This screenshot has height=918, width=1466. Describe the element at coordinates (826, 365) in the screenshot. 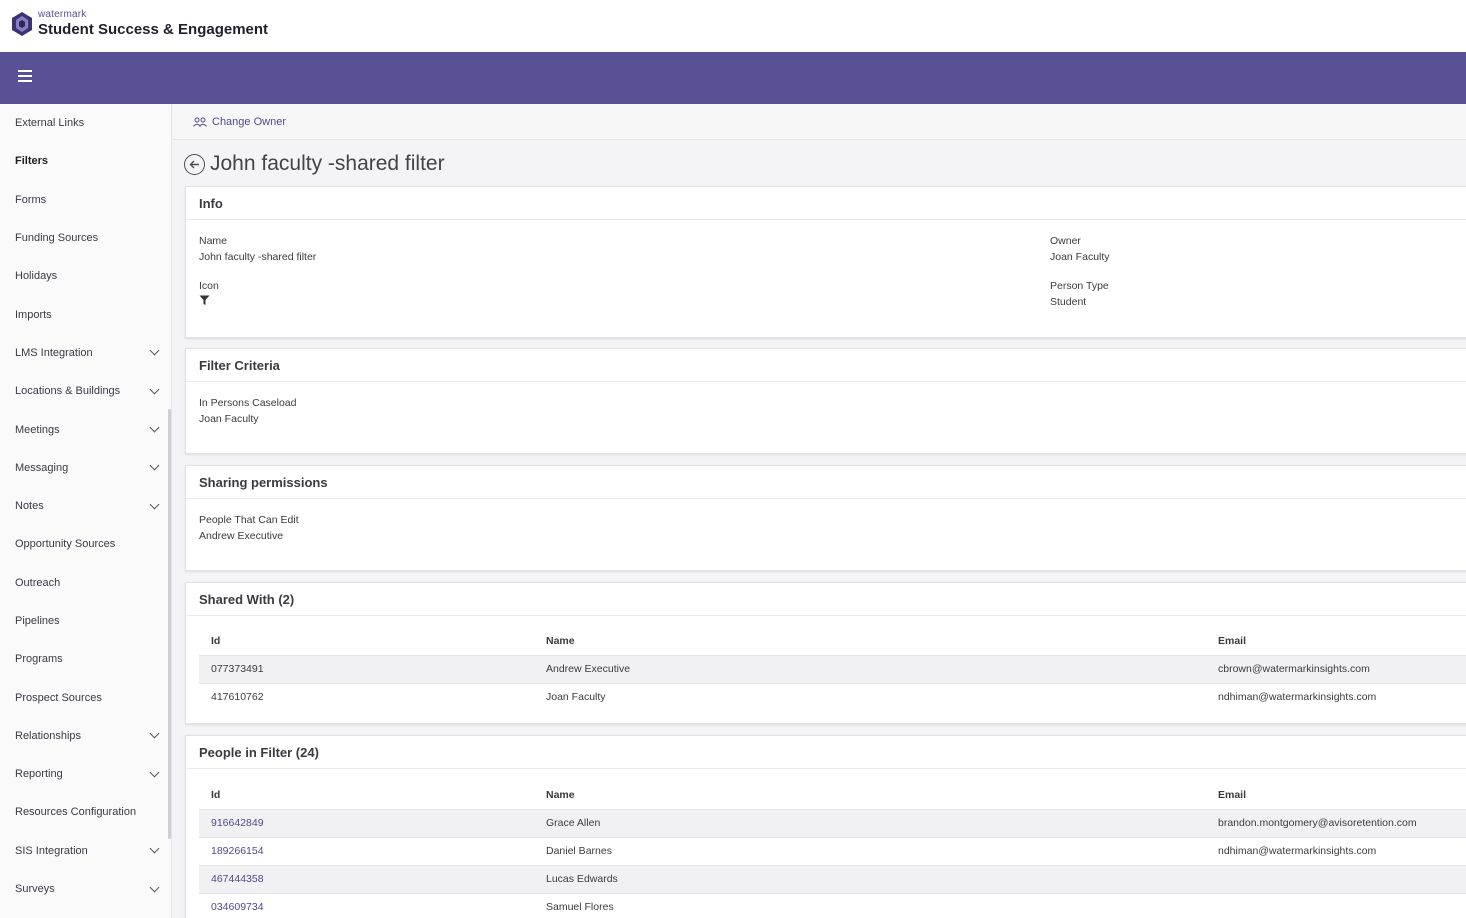

I see `filter-criteria-heading: Filter Criteria` at that location.